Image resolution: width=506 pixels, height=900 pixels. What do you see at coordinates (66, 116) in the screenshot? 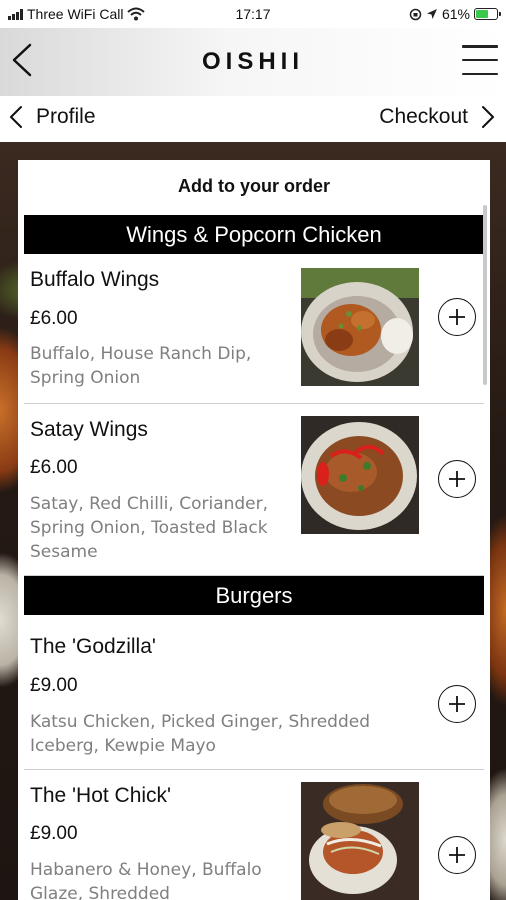
I see `profile-label: Profile` at bounding box center [66, 116].